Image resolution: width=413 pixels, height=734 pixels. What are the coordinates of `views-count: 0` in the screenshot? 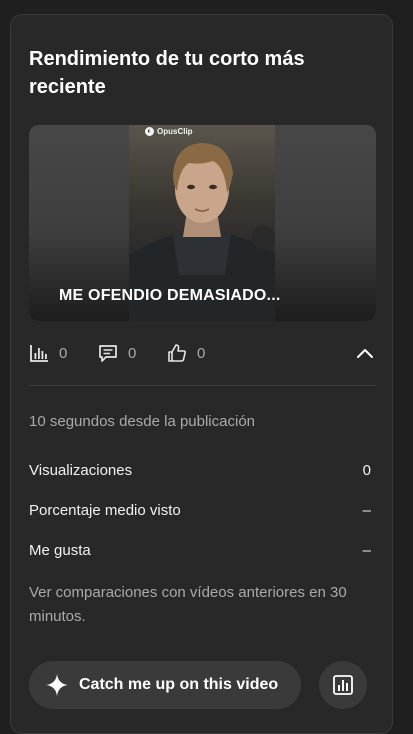 It's located at (63, 353).